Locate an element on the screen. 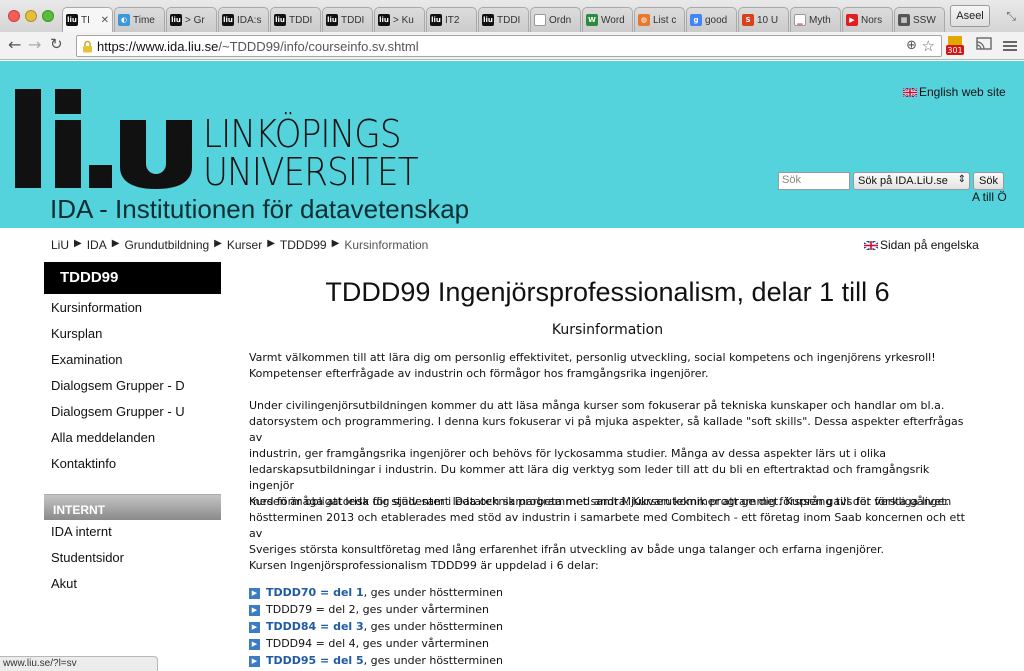 This screenshot has width=1024, height=671. course-part-item: ▶ TDDD94 = del 4, ges under vårterminen is located at coordinates (369, 644).